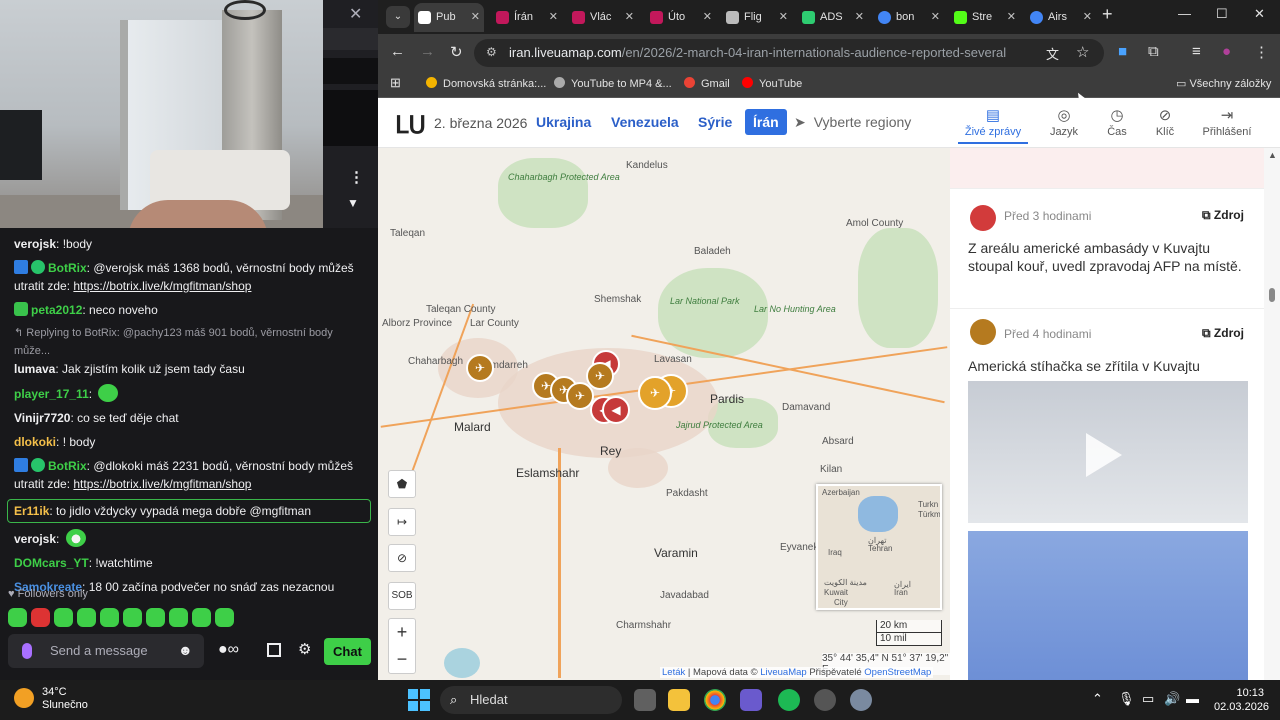 The width and height of the screenshot is (1280, 720). I want to click on site-info-icon: ⚙, so click(491, 52).